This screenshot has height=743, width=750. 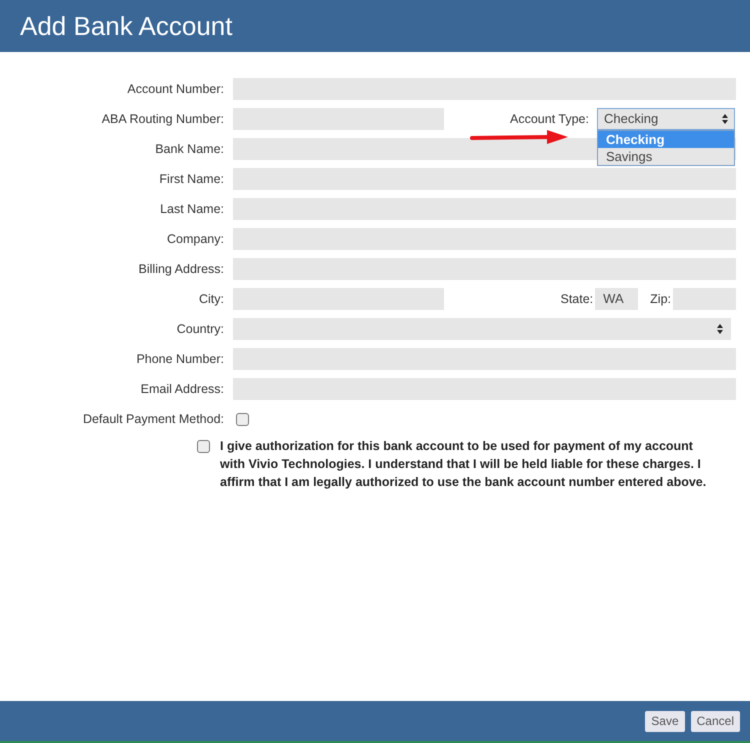 What do you see at coordinates (175, 89) in the screenshot?
I see `field-label: Account Number:` at bounding box center [175, 89].